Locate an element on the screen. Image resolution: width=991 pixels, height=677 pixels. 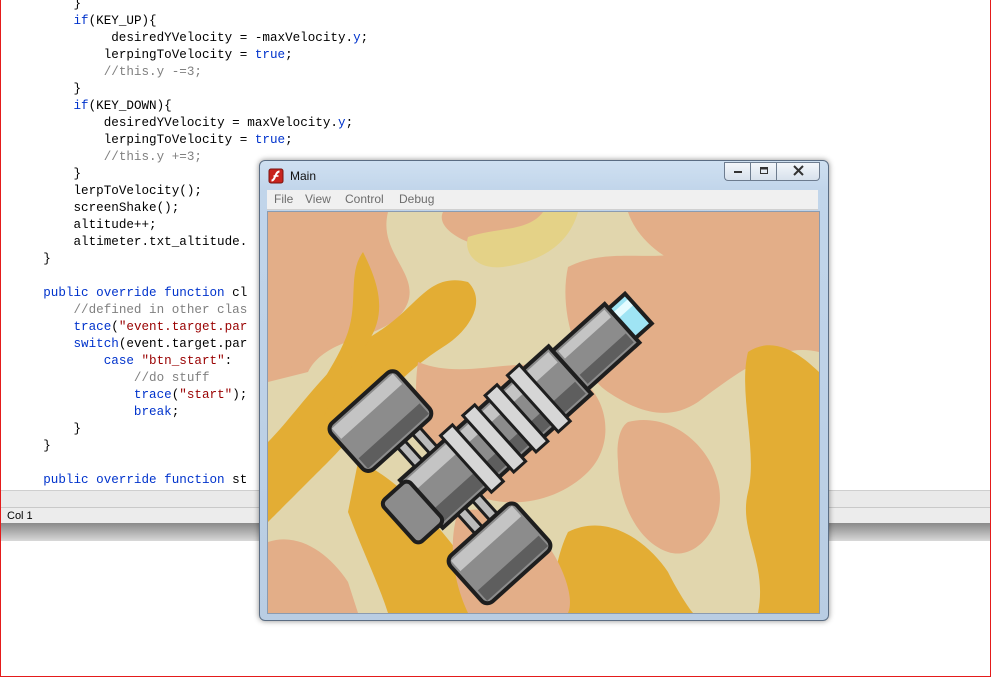
code-line: desiredYVelocity = maxVelocity.y; is located at coordinates (228, 123).